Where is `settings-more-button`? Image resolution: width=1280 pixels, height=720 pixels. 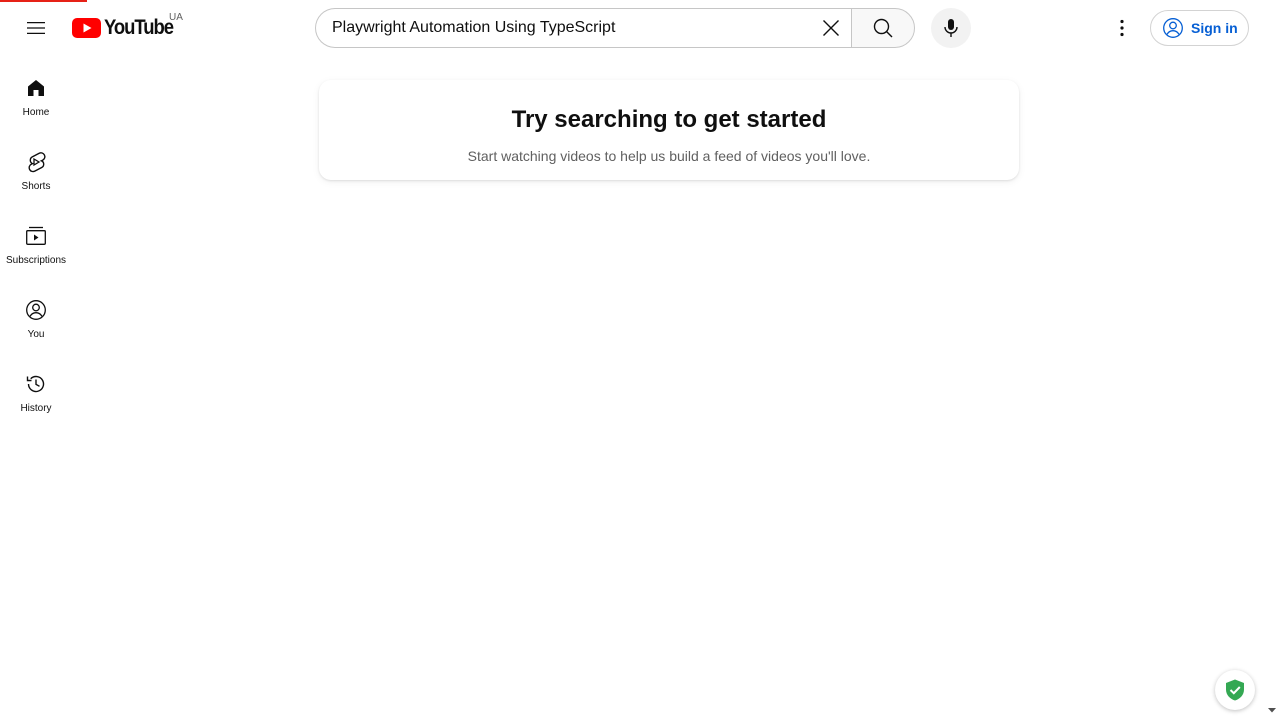 settings-more-button is located at coordinates (1122, 28).